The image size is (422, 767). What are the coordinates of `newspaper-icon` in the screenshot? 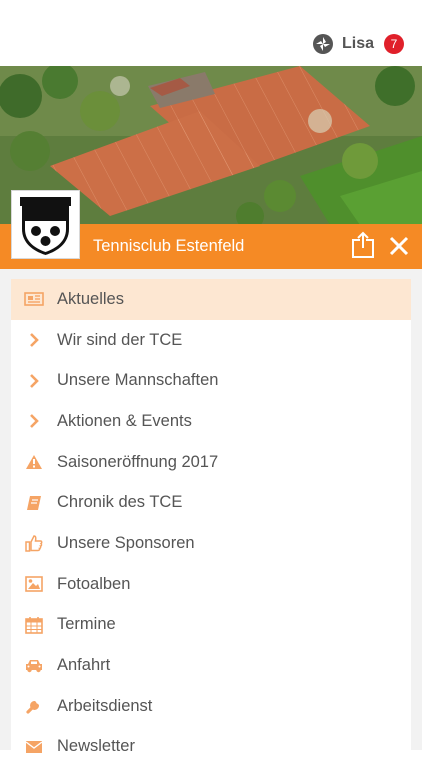 It's located at (34, 299).